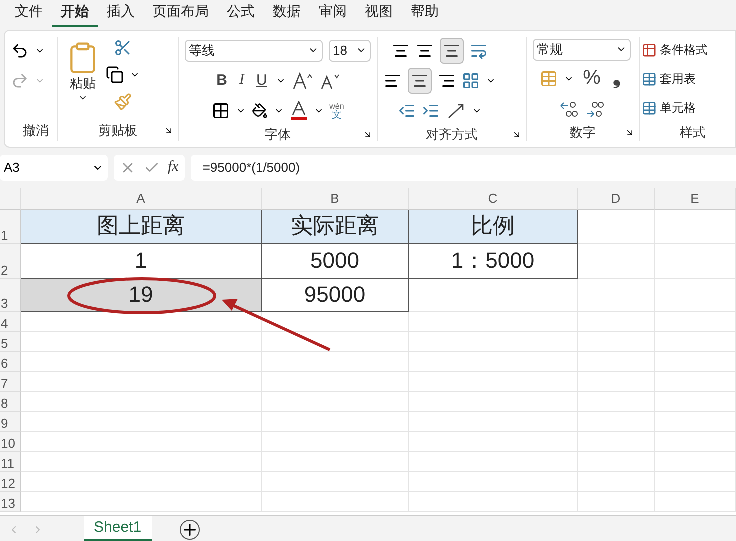 This screenshot has width=736, height=541. What do you see at coordinates (335, 295) in the screenshot?
I see `table-cell: 95000` at bounding box center [335, 295].